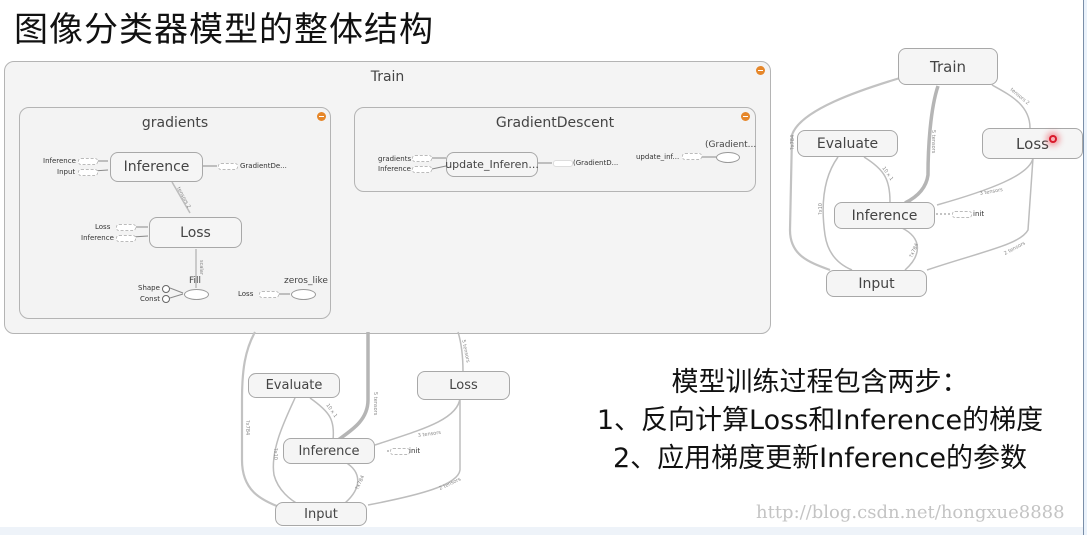 This screenshot has width=1087, height=535. What do you see at coordinates (728, 157) in the screenshot?
I see `node-gradient-output` at bounding box center [728, 157].